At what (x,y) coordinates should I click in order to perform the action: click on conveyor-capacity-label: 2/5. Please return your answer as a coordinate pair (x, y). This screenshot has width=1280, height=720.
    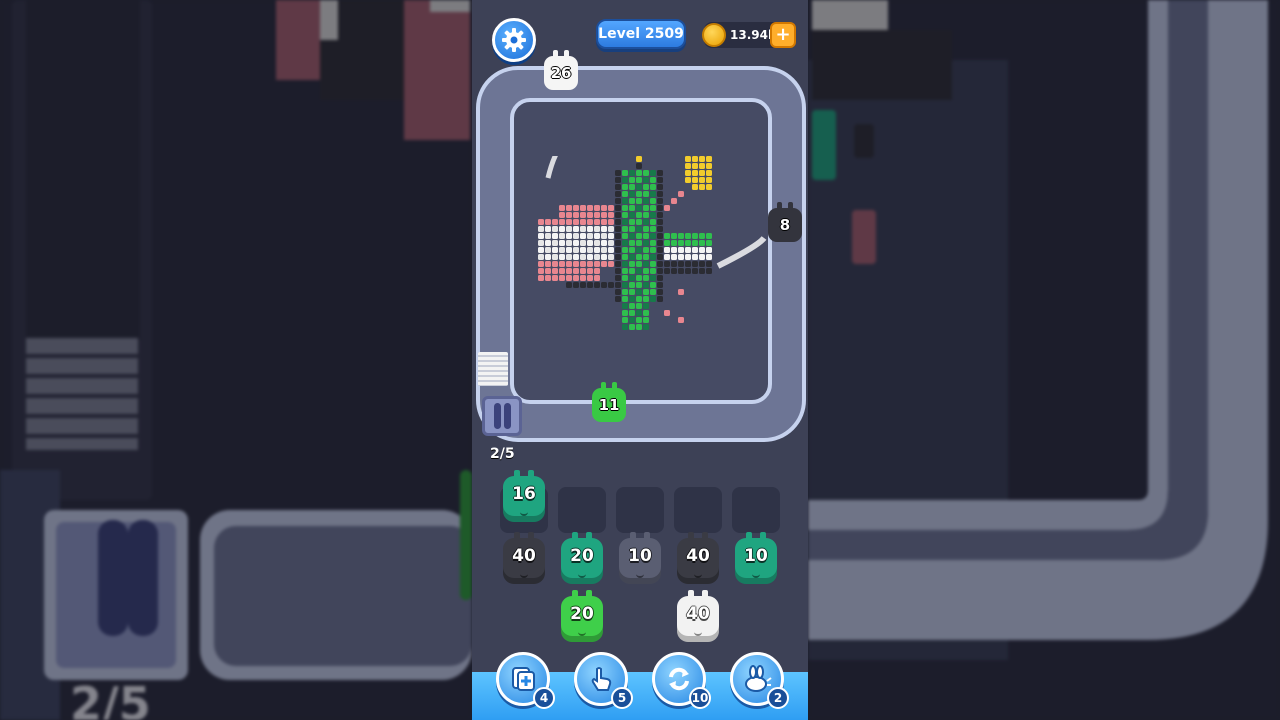
    Looking at the image, I should click on (502, 454).